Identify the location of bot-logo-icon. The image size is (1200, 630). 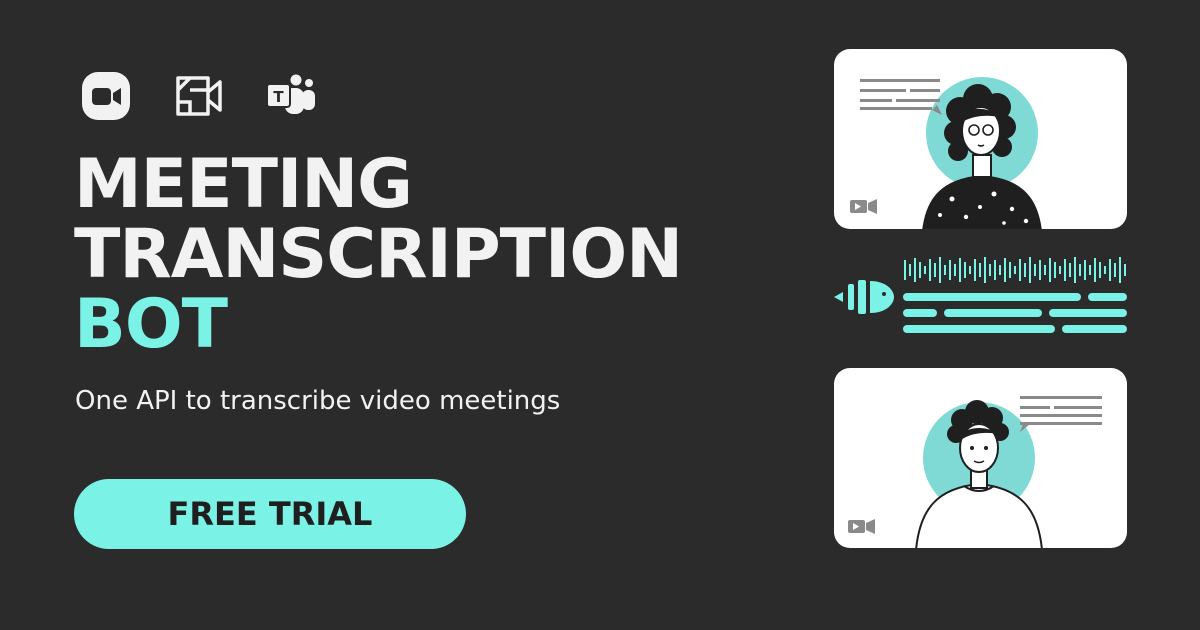
(864, 297).